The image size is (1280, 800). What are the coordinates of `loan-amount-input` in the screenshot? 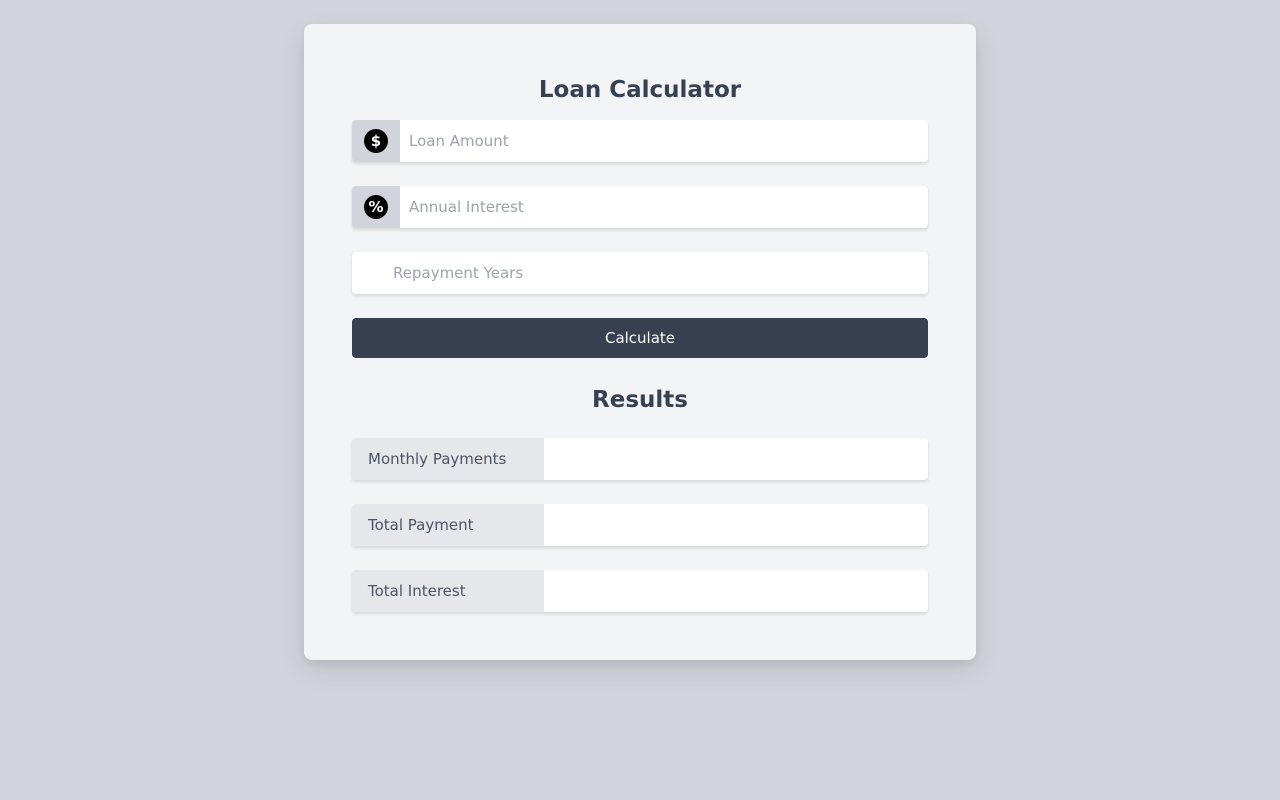 It's located at (664, 141).